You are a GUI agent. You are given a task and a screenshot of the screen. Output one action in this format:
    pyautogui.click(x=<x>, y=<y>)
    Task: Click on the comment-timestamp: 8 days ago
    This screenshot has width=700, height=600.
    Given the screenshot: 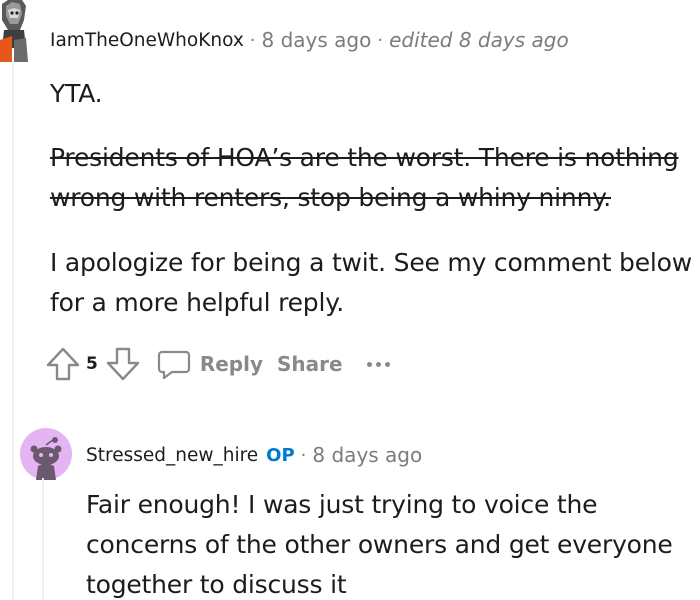 What is the action you would take?
    pyautogui.click(x=317, y=40)
    